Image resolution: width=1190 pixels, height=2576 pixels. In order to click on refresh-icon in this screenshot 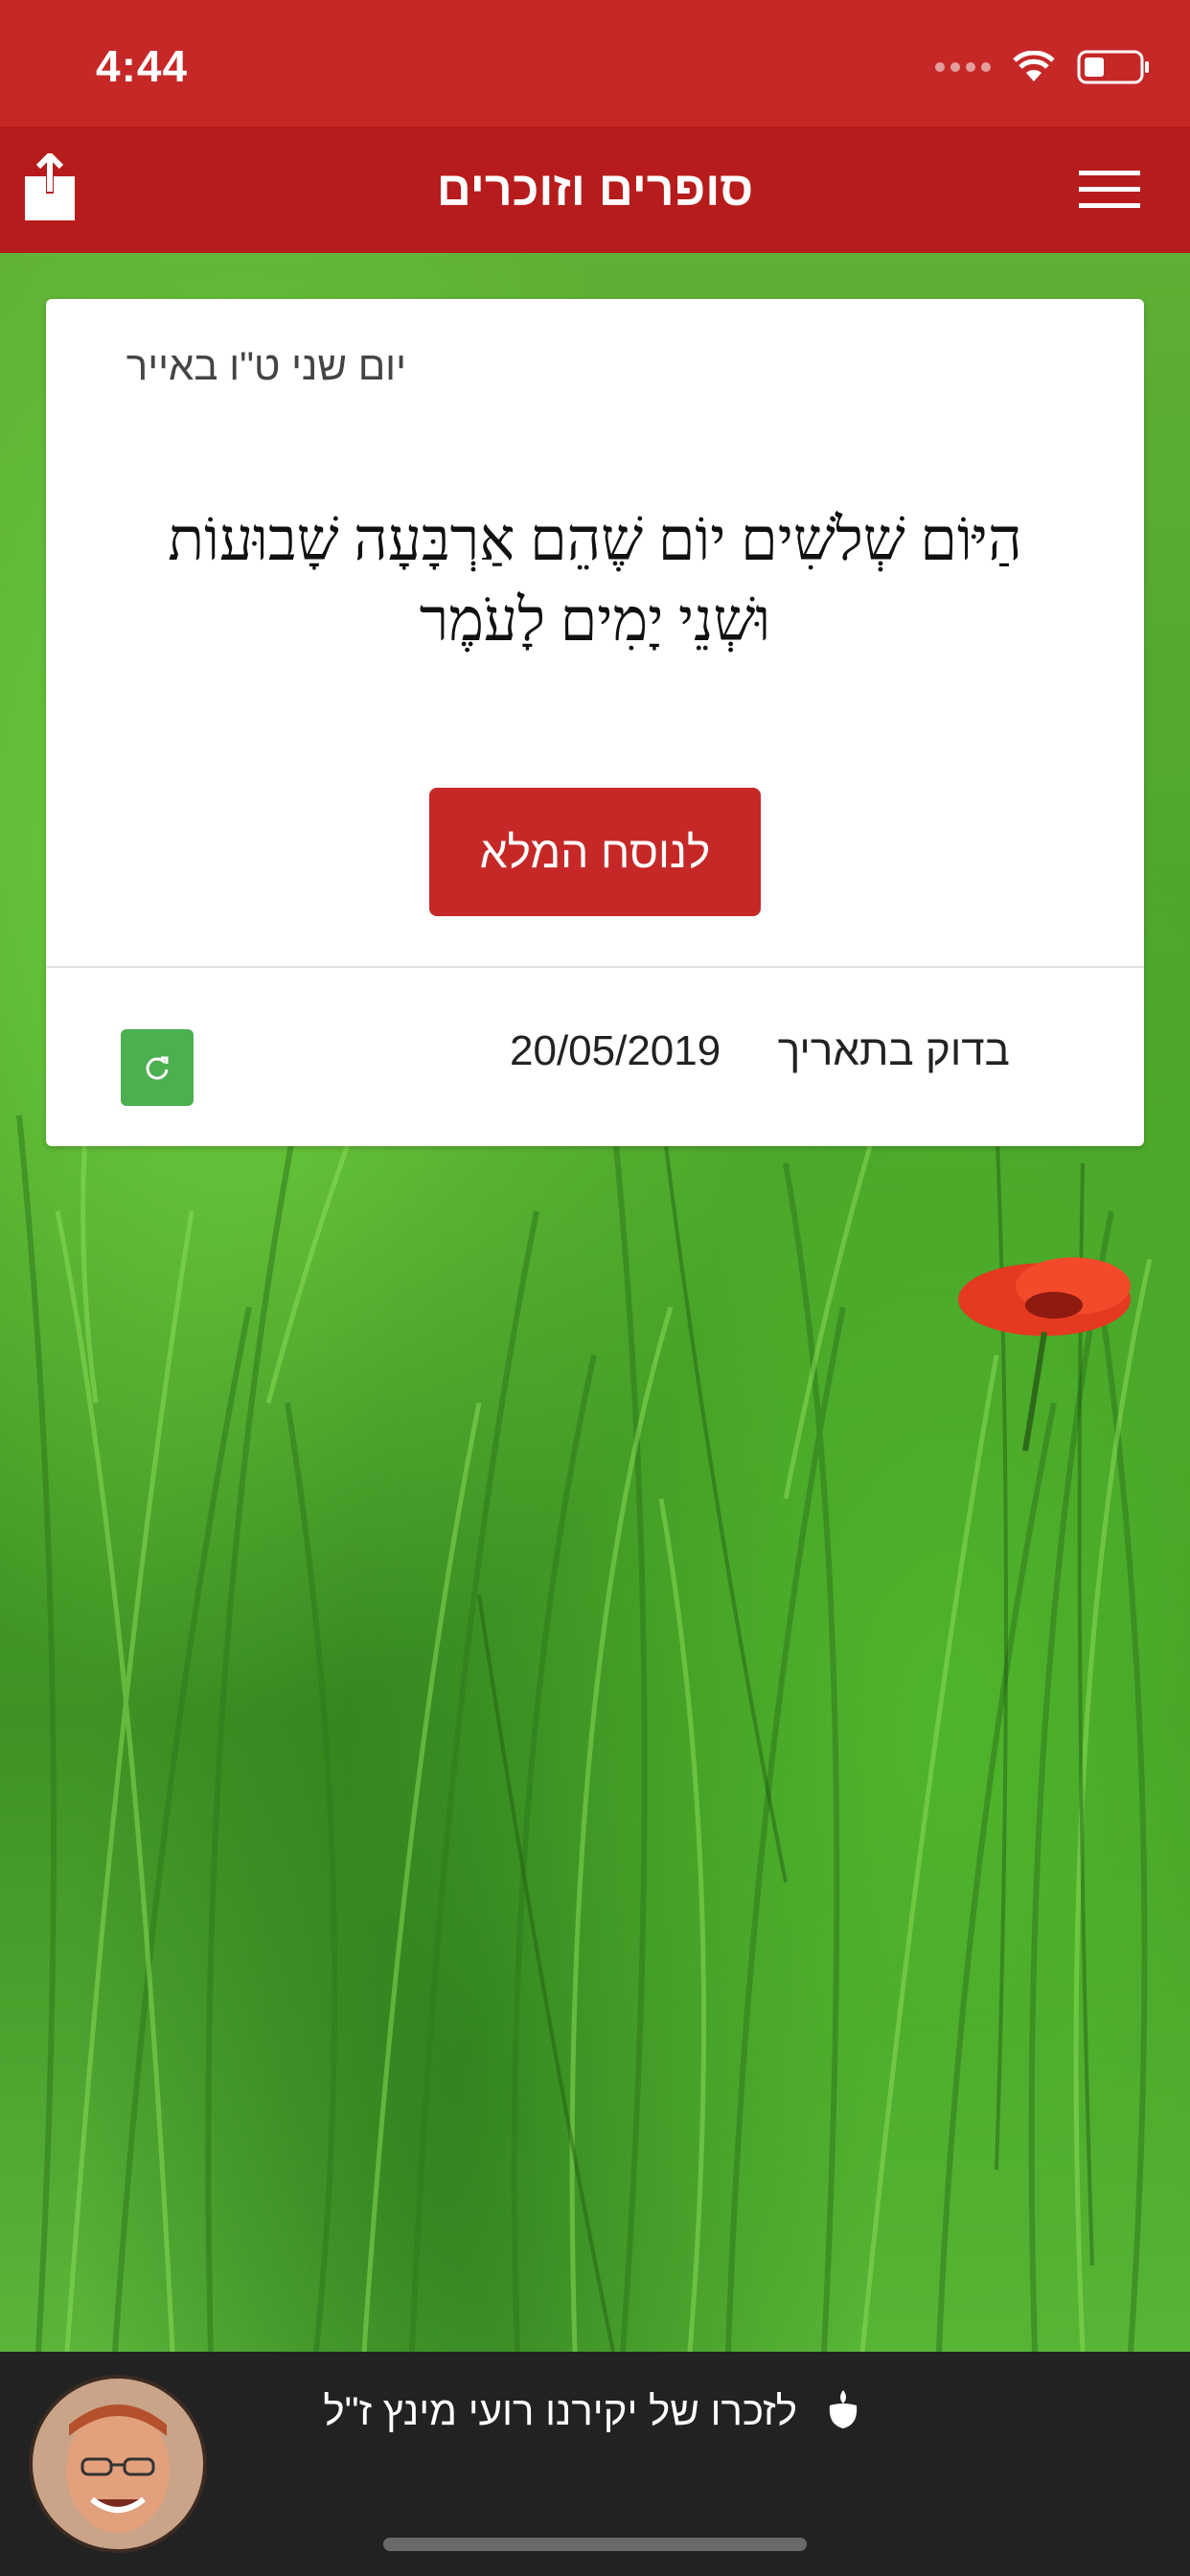, I will do `click(158, 1068)`.